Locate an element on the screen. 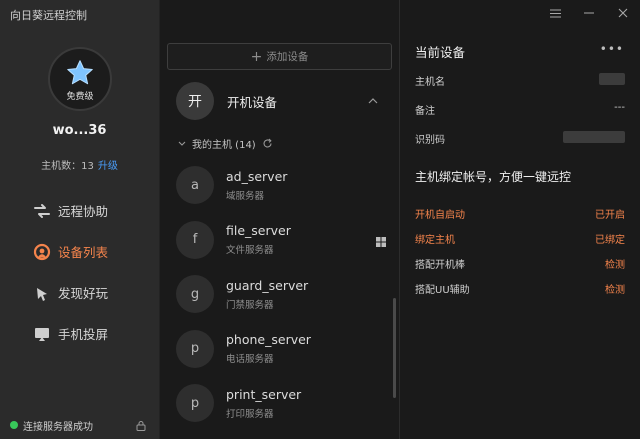  info-label: 识别码 is located at coordinates (430, 140).